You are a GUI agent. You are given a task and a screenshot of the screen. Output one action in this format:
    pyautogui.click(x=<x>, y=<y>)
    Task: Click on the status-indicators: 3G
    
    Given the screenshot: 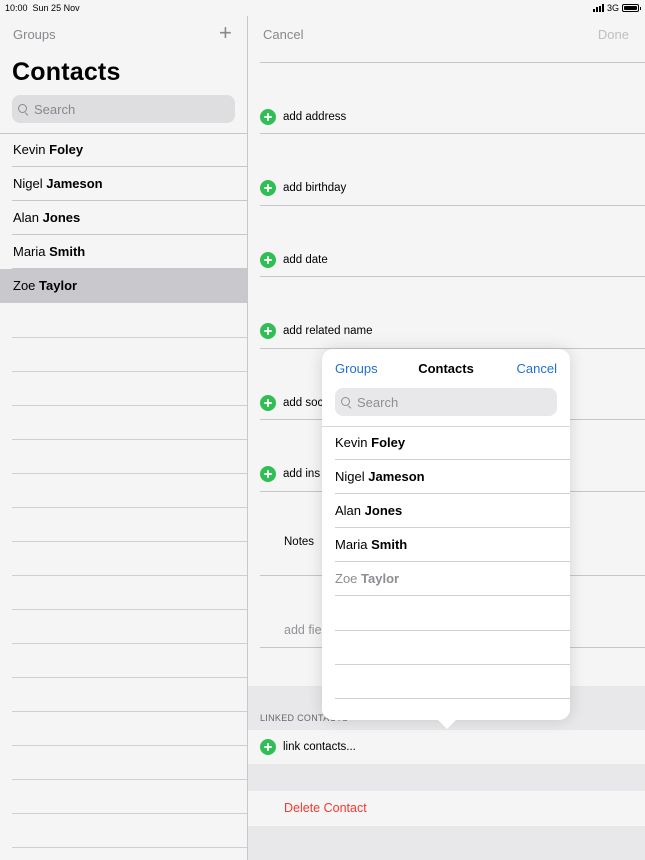 What is the action you would take?
    pyautogui.click(x=616, y=8)
    